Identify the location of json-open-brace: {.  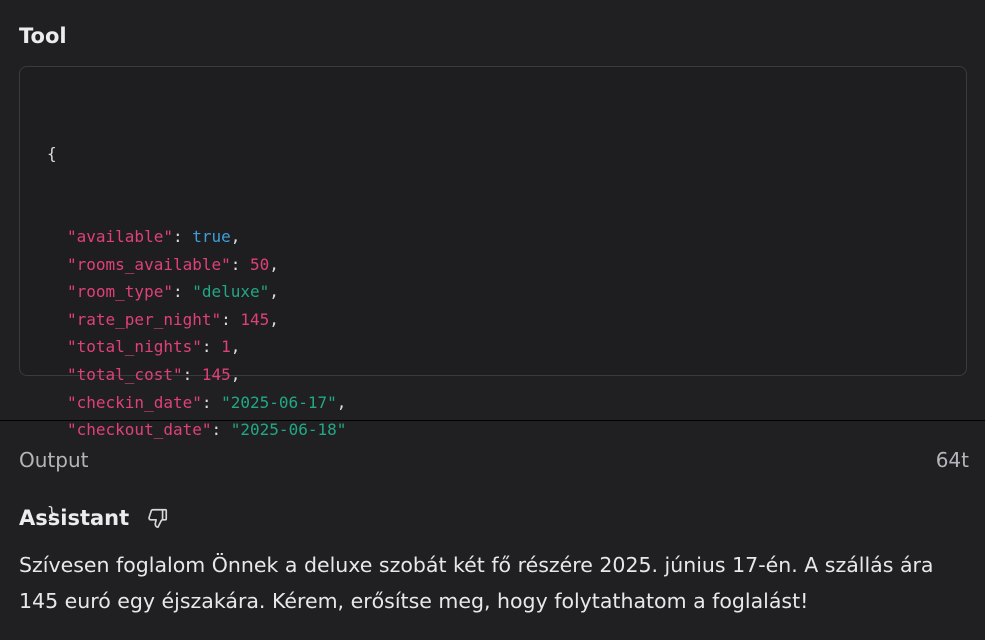
(52, 154).